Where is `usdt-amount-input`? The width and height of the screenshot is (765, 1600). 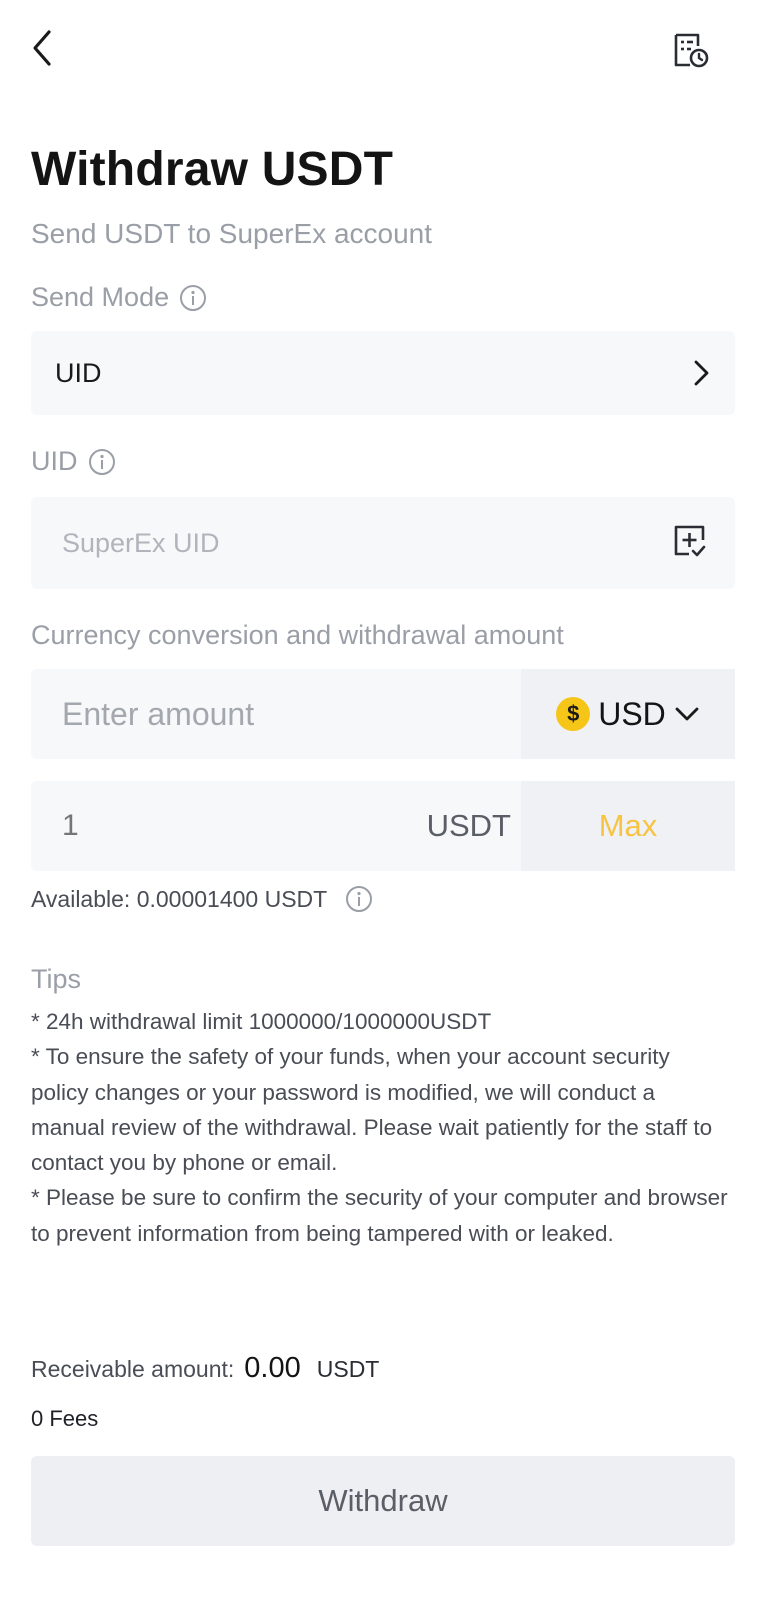 usdt-amount-input is located at coordinates (212, 826).